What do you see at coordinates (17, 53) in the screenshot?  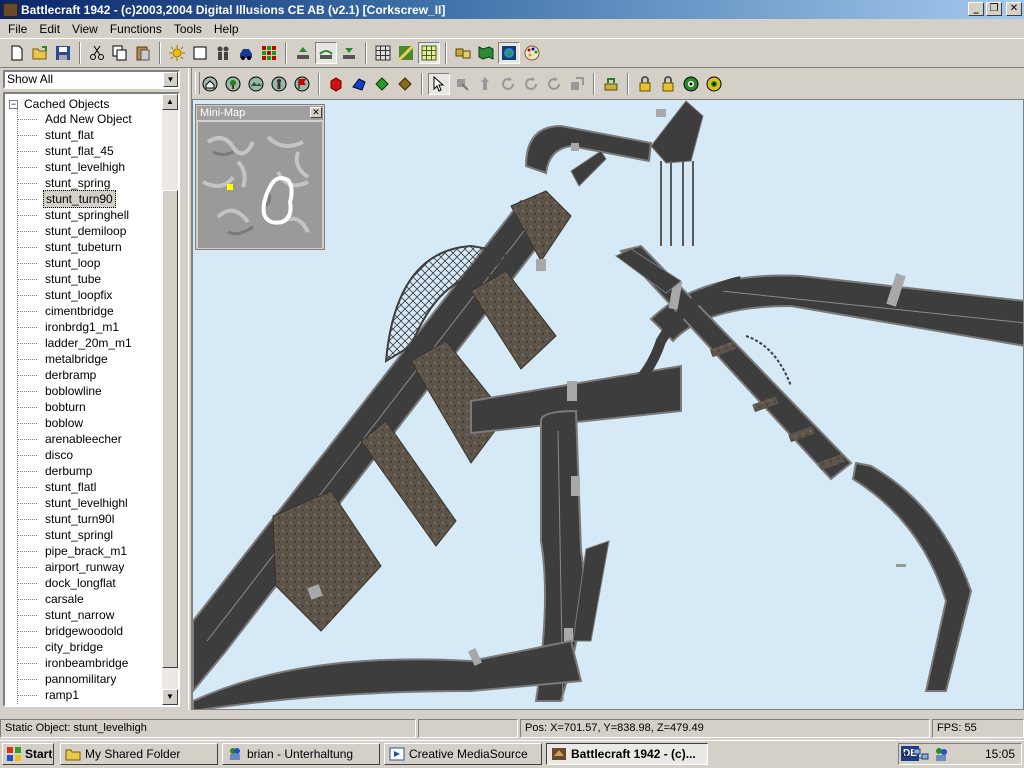 I see `new-file-button` at bounding box center [17, 53].